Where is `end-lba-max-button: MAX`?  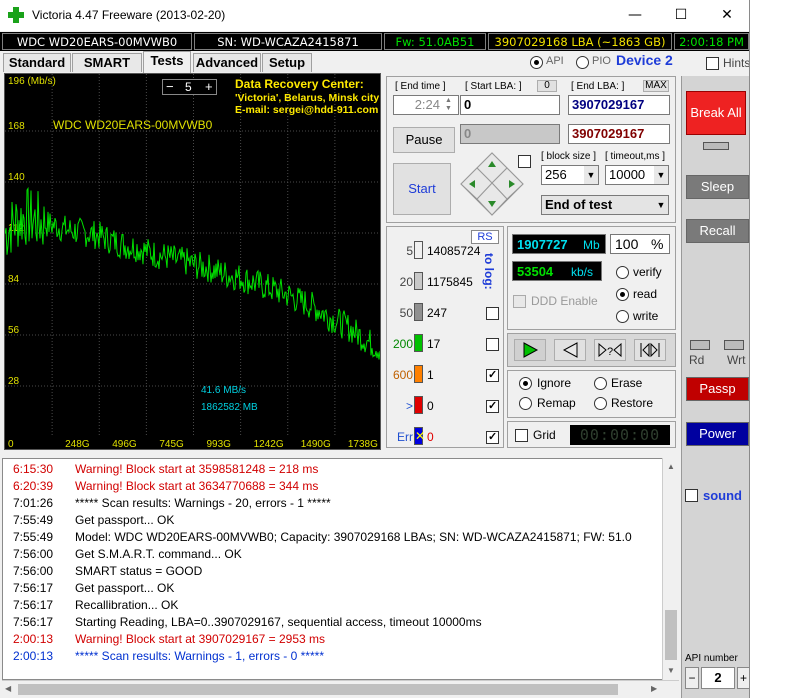 end-lba-max-button: MAX is located at coordinates (656, 86).